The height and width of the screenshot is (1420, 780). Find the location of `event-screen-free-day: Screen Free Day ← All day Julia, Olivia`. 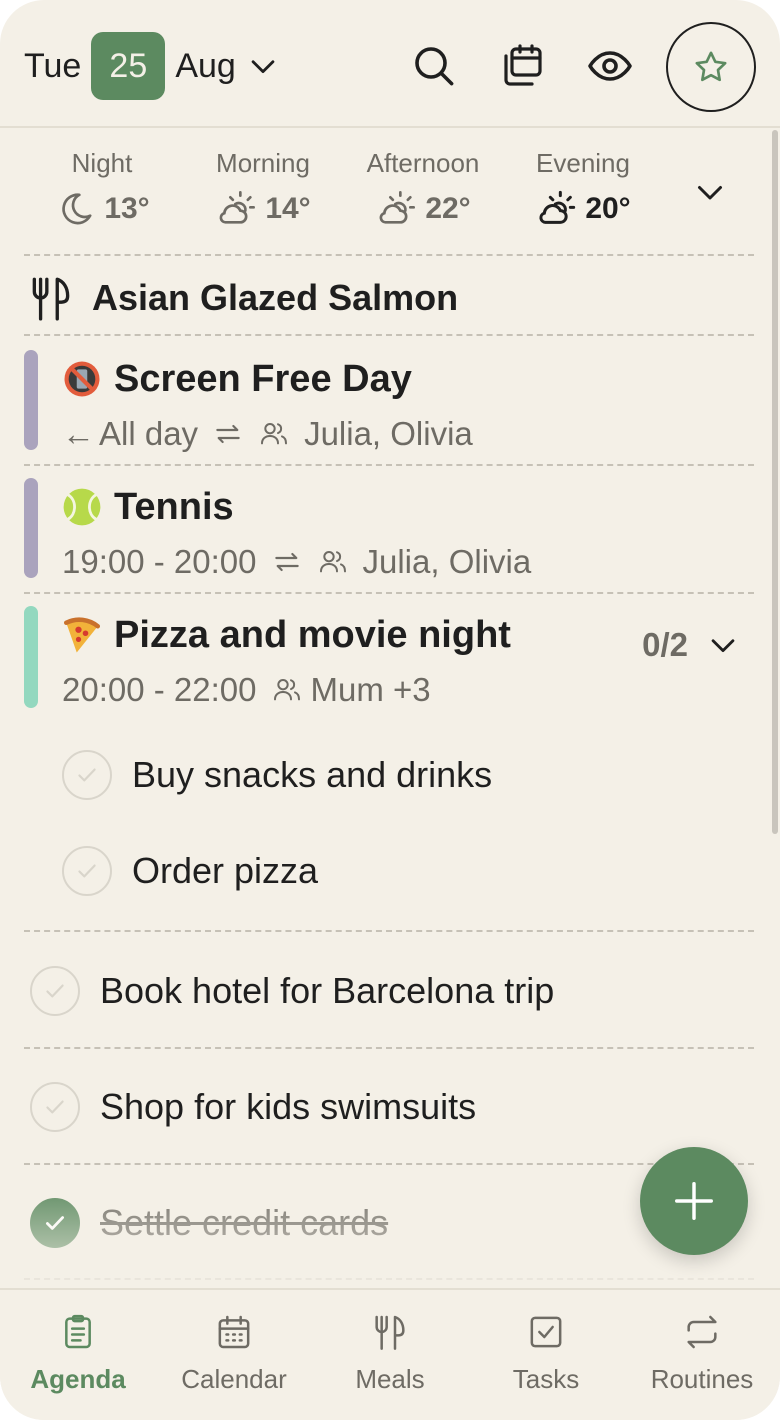

event-screen-free-day: Screen Free Day ← All day Julia, Olivia is located at coordinates (389, 405).